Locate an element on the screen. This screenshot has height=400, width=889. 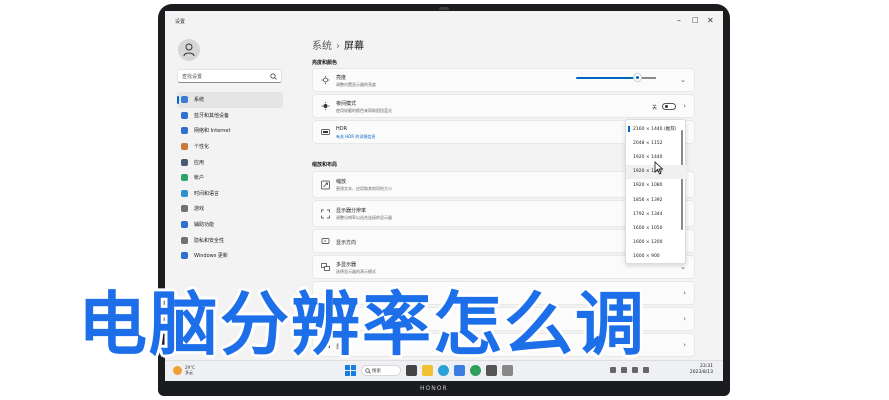
mouse-cursor-icon is located at coordinates (659, 168).